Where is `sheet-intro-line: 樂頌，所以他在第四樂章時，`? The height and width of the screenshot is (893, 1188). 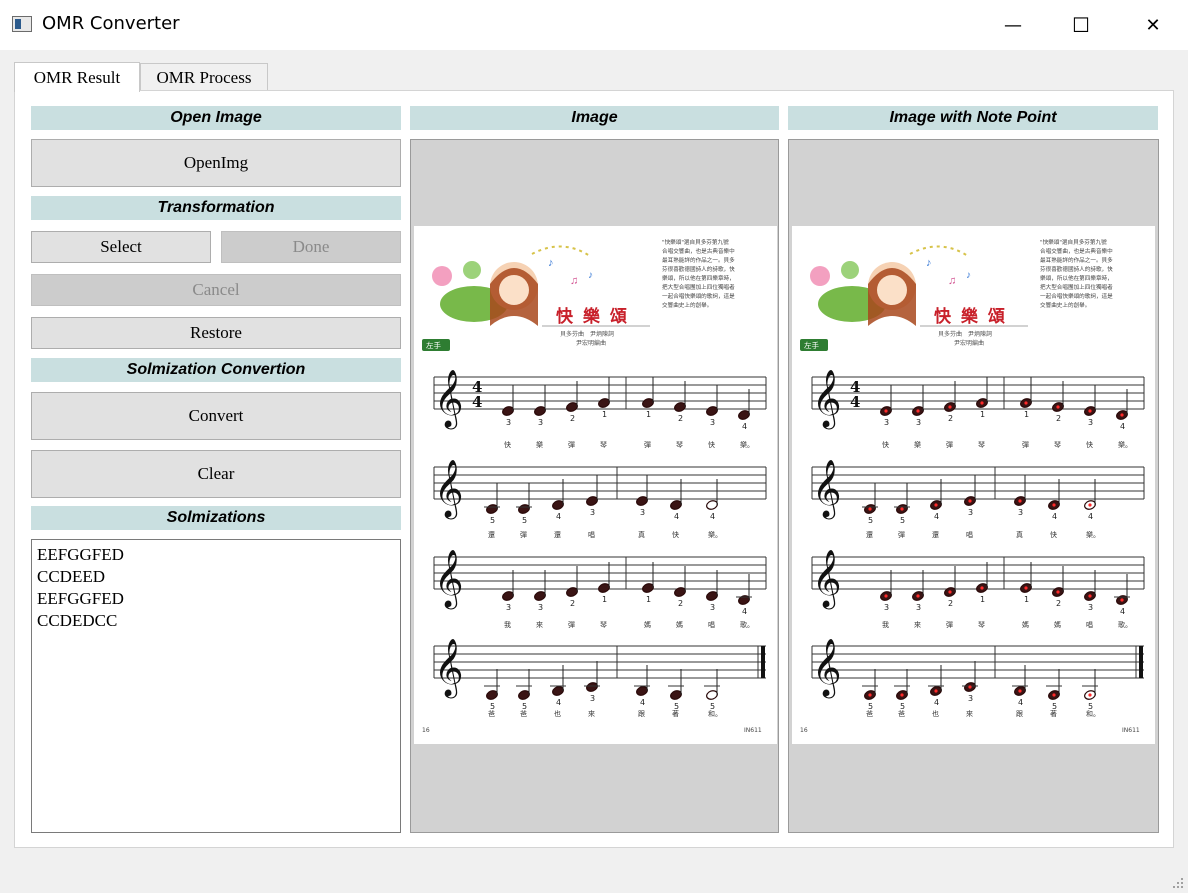
sheet-intro-line: 樂頌，所以他在第四樂章時， is located at coordinates (1076, 278).